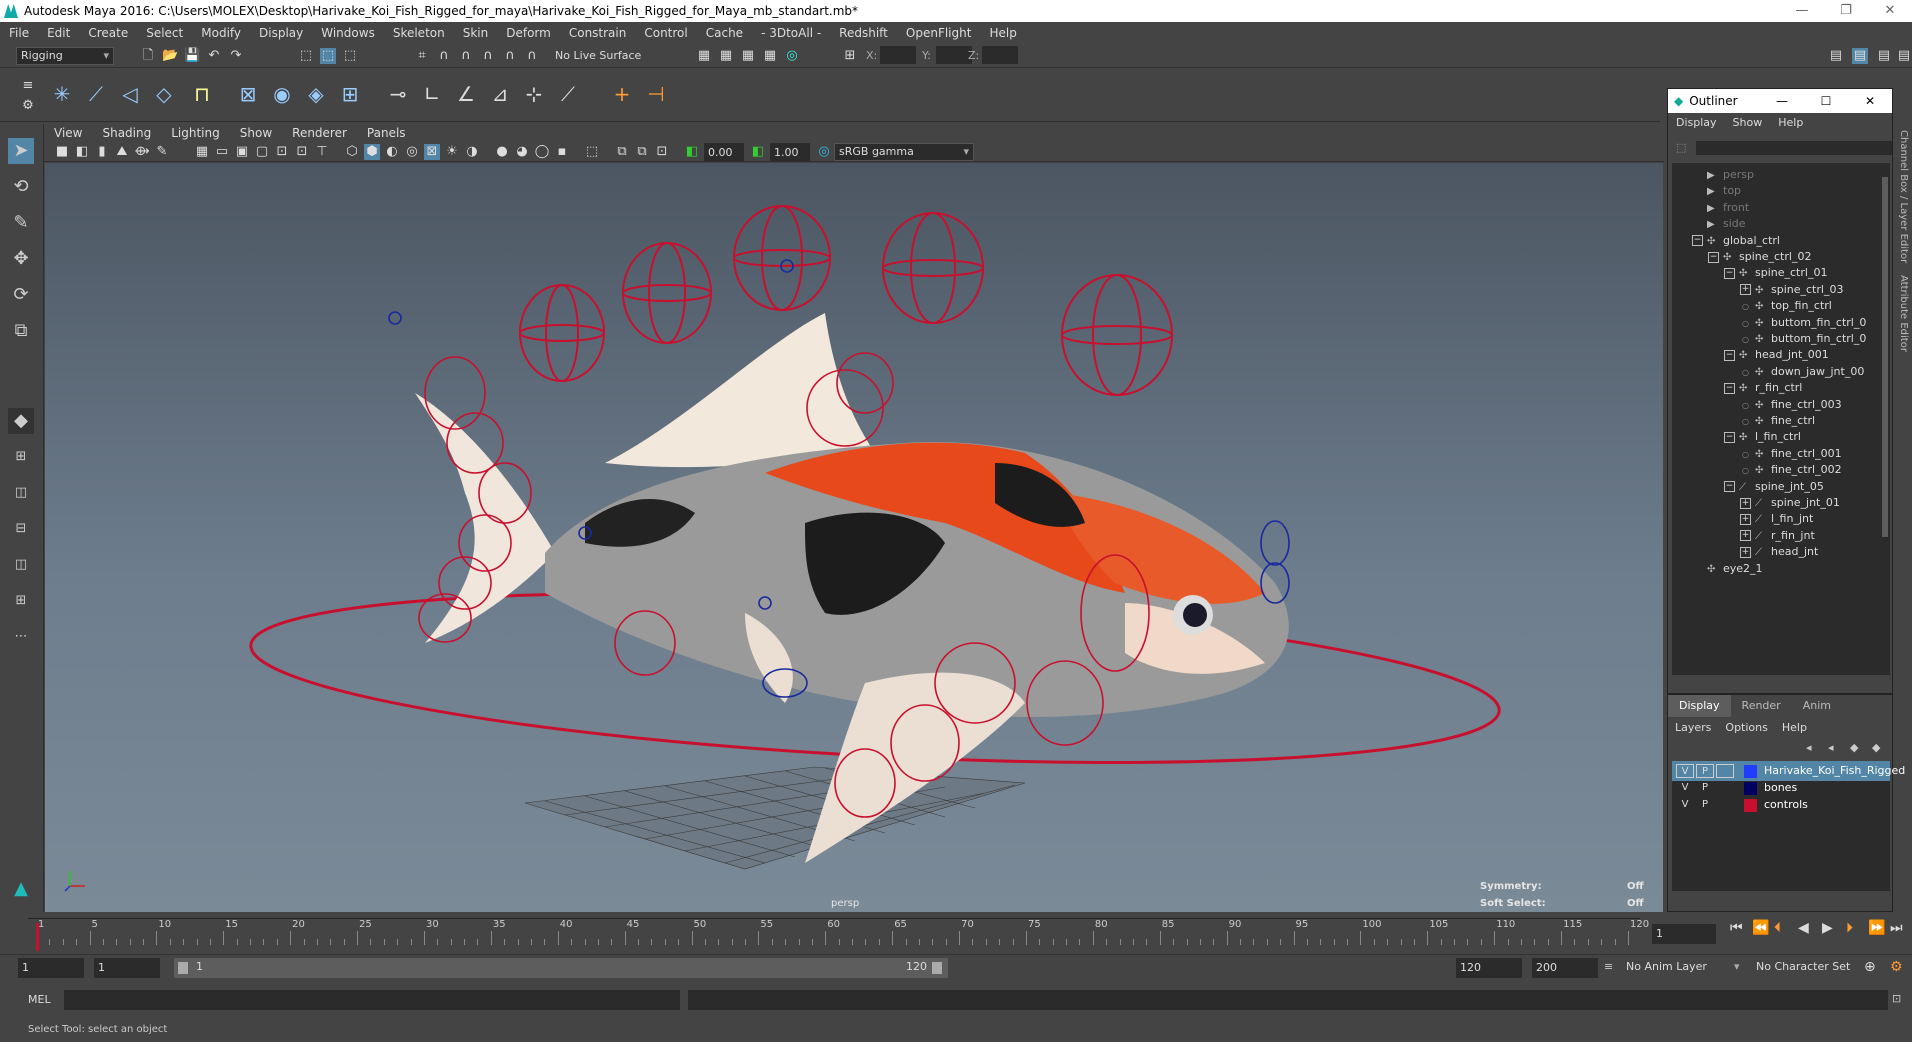  I want to click on script-editor-icon: ⊡, so click(1896, 998).